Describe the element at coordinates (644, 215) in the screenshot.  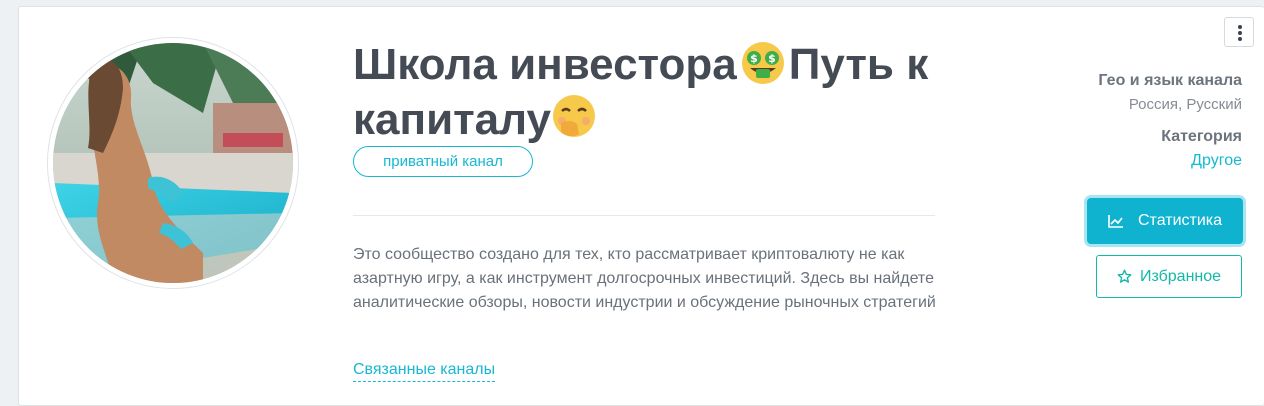
I see `divider` at that location.